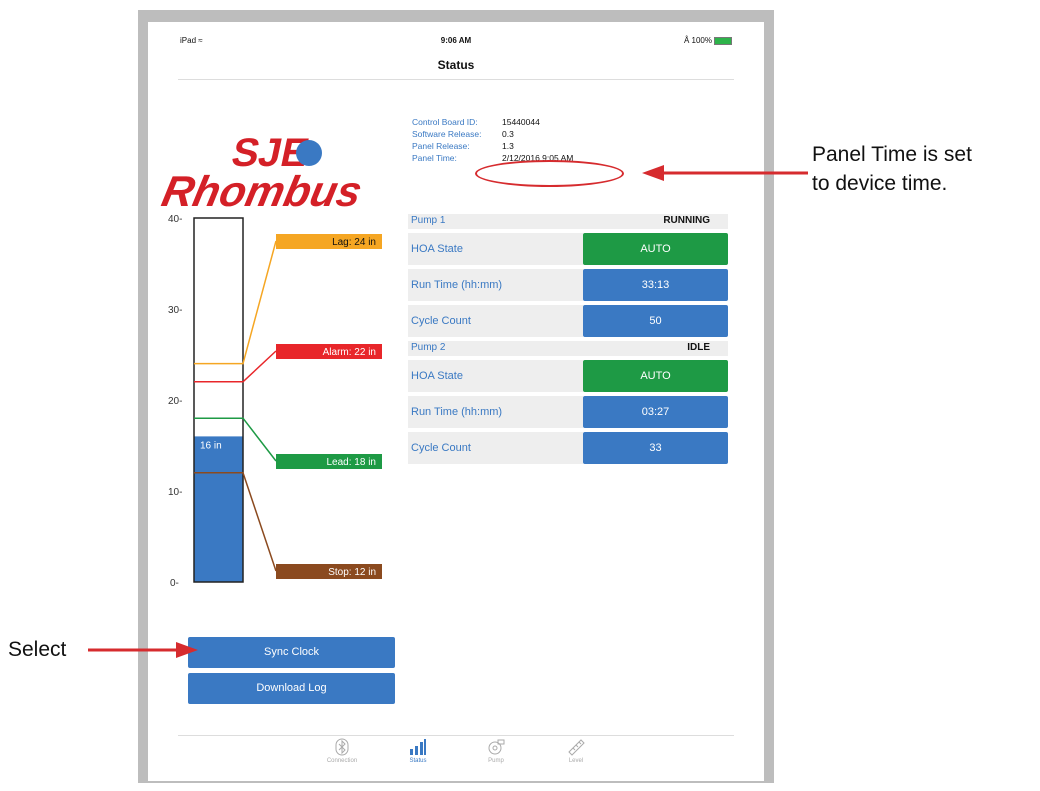 The width and height of the screenshot is (1040, 791). What do you see at coordinates (211, 445) in the screenshot?
I see `gauge-level-label: 16 in` at bounding box center [211, 445].